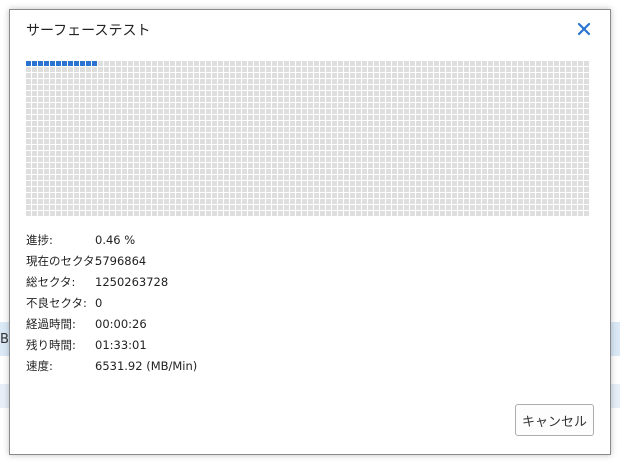  What do you see at coordinates (111, 367) in the screenshot?
I see `info-row-speed: 速度: 6531.92 (MB/Min)` at bounding box center [111, 367].